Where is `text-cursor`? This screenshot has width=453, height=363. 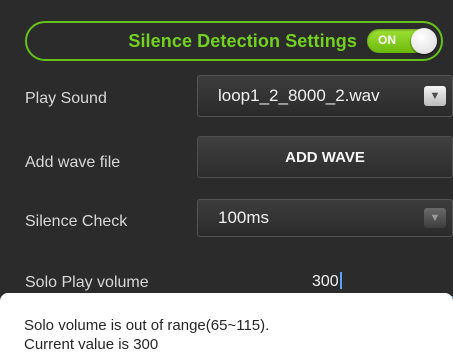 text-cursor is located at coordinates (340, 280).